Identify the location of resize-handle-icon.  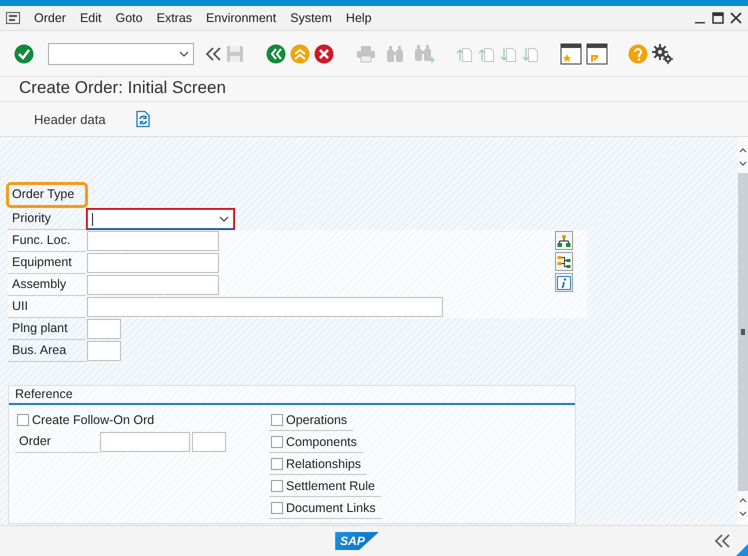
(742, 550).